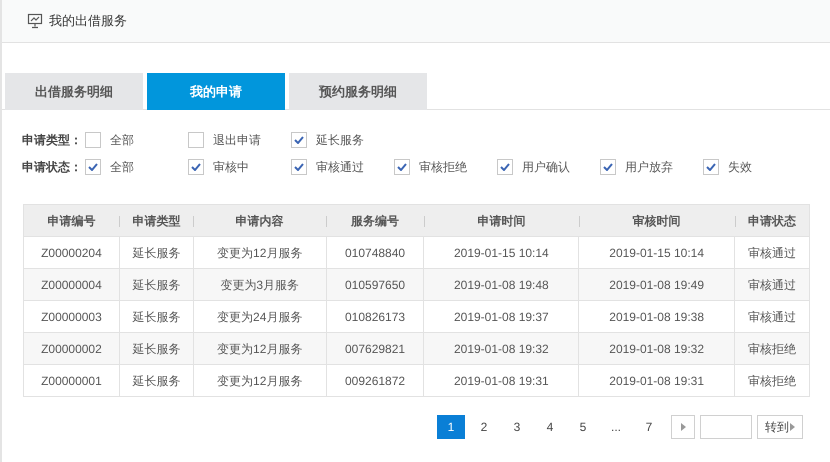 Image resolution: width=830 pixels, height=462 pixels. I want to click on column-header: 申请状态, so click(772, 221).